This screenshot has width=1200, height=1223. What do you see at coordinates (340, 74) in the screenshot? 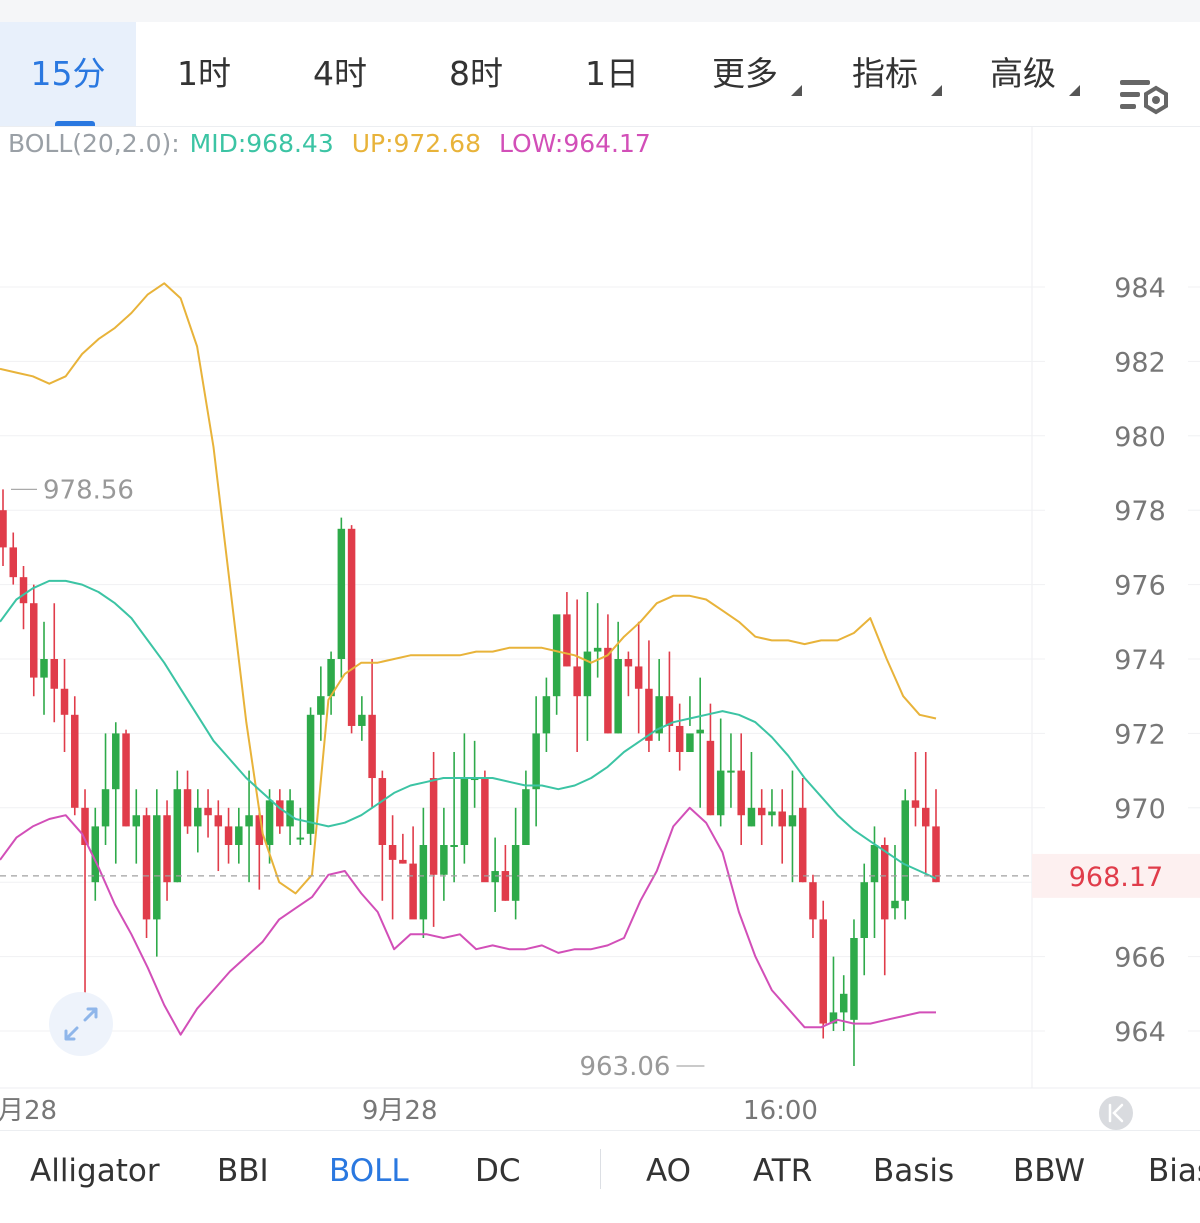
I see `tab-4h: 4时` at bounding box center [340, 74].